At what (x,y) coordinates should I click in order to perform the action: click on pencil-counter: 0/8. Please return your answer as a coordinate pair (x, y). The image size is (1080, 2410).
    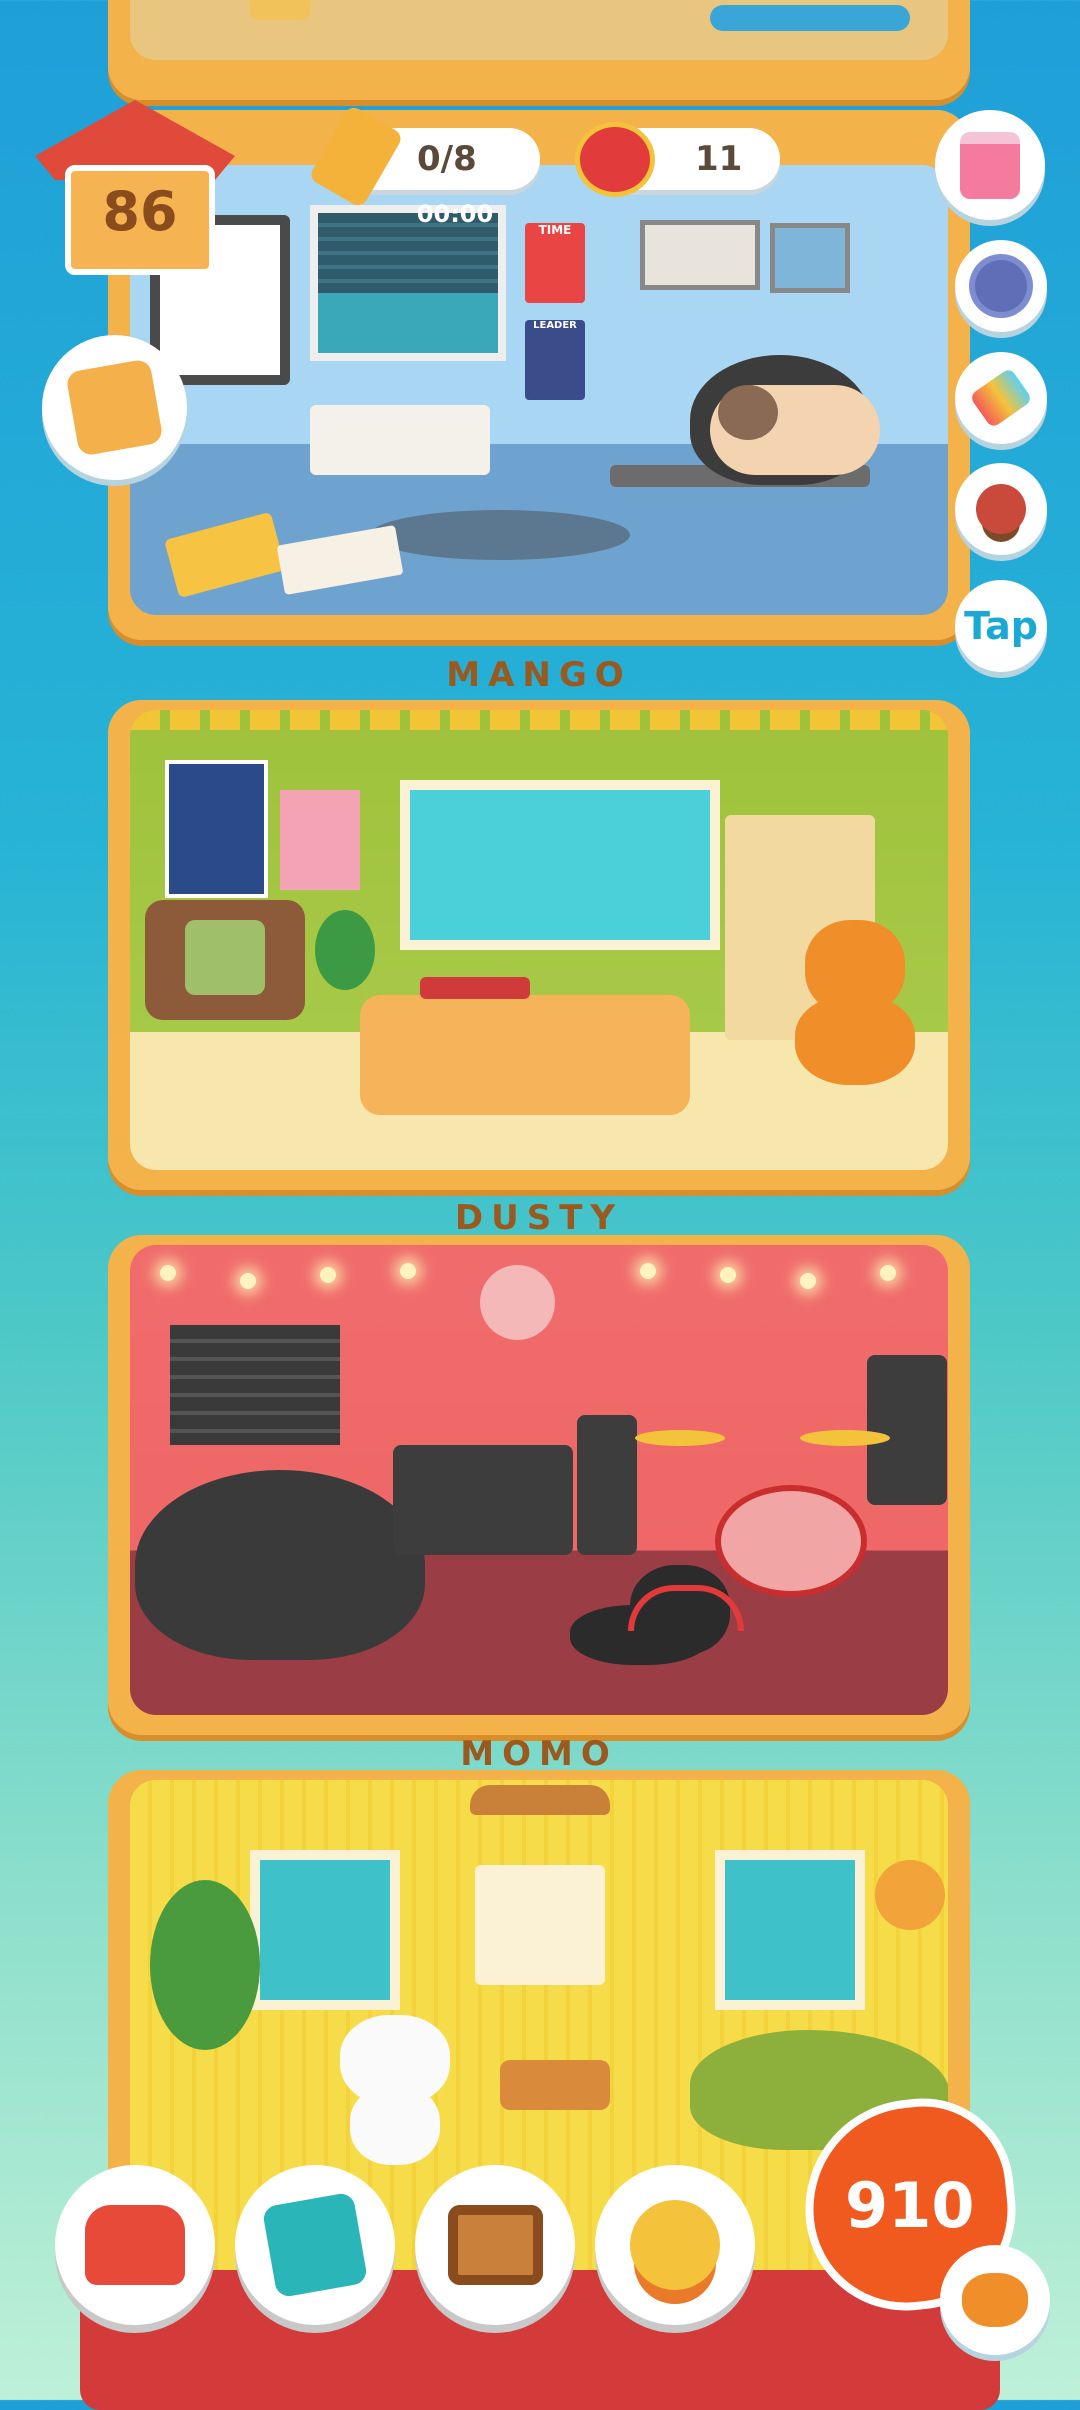
    Looking at the image, I should click on (423, 156).